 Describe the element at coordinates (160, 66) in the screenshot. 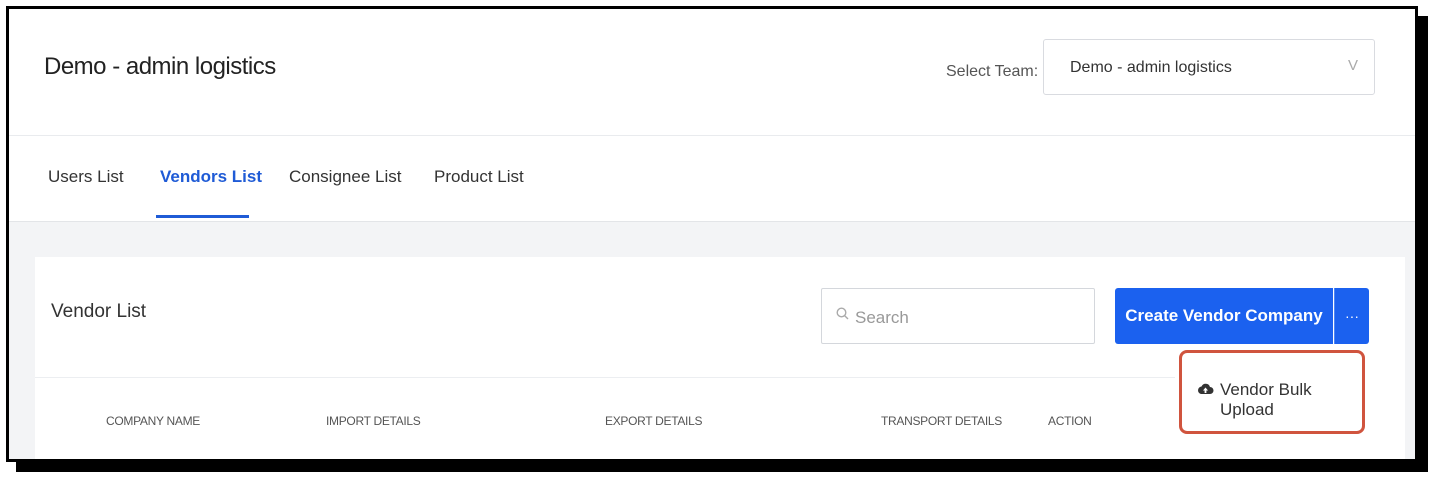

I see `page-title: Demo - admin logistics` at that location.